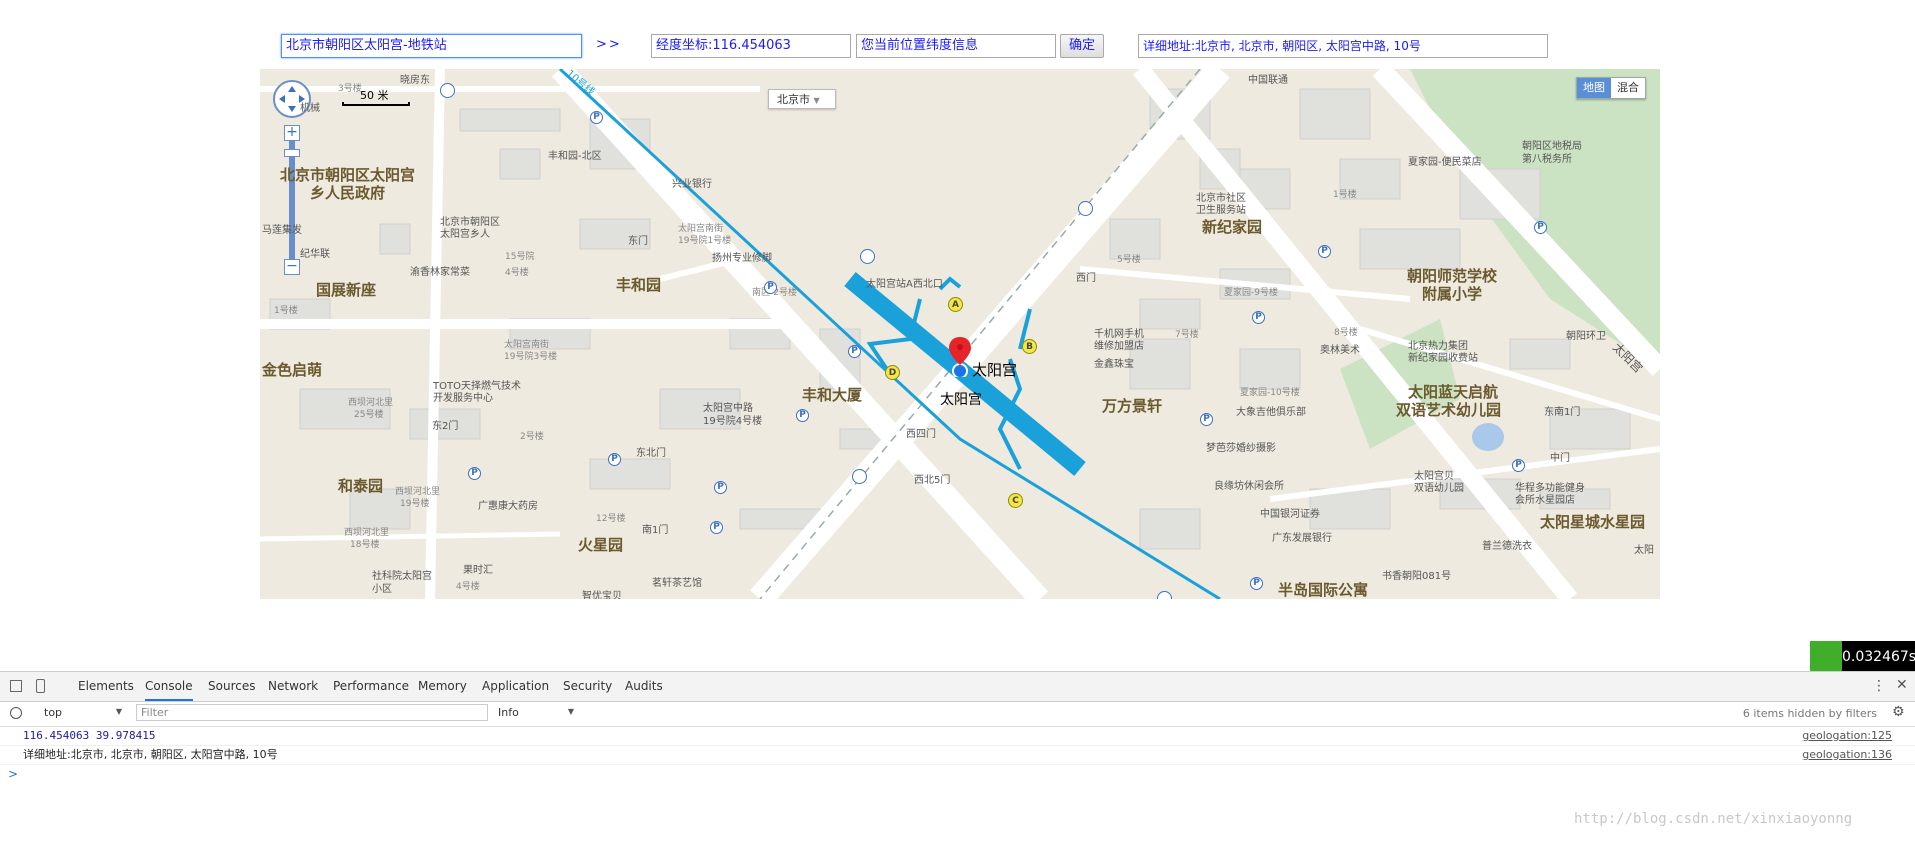 This screenshot has width=1915, height=843. What do you see at coordinates (1879, 686) in the screenshot?
I see `more-options-icon: ⋮` at bounding box center [1879, 686].